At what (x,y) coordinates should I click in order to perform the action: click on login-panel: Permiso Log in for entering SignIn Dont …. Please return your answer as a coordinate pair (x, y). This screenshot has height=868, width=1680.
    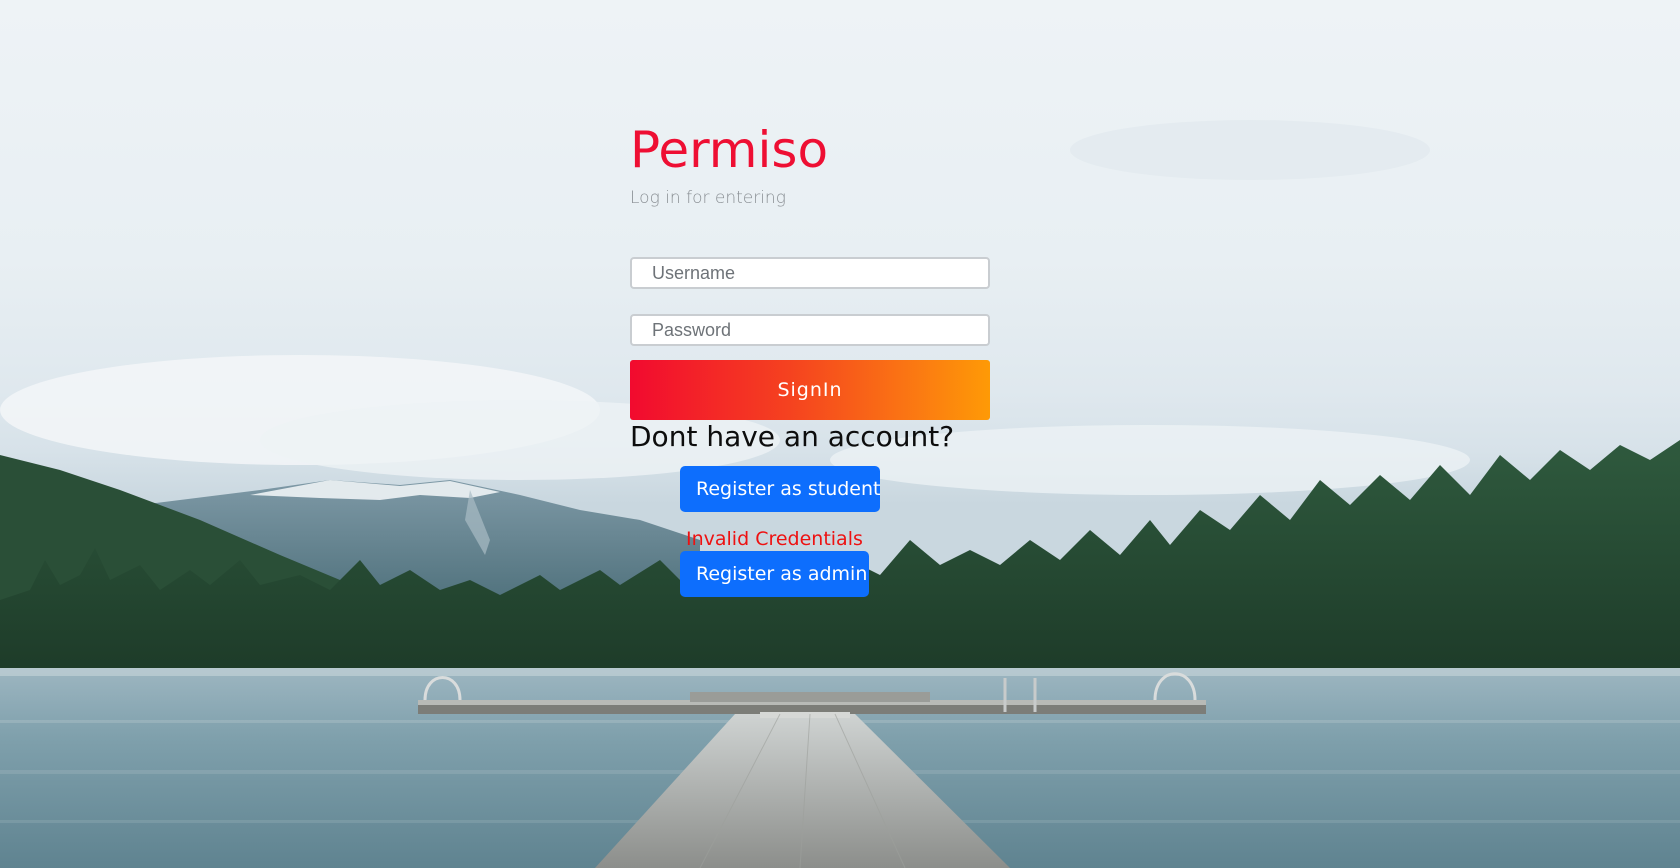
    Looking at the image, I should click on (810, 358).